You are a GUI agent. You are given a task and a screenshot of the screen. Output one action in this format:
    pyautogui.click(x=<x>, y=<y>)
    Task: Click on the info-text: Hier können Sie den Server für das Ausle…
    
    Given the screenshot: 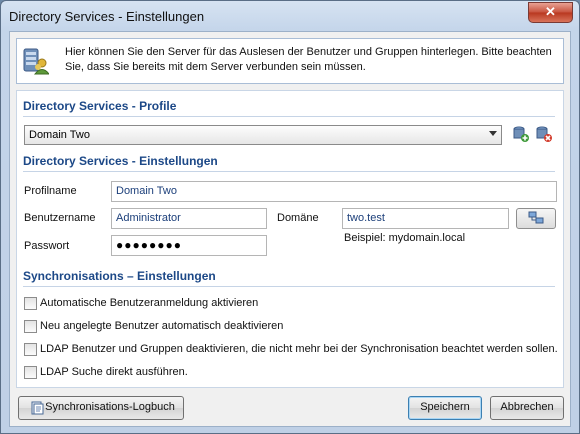 What is the action you would take?
    pyautogui.click(x=308, y=59)
    